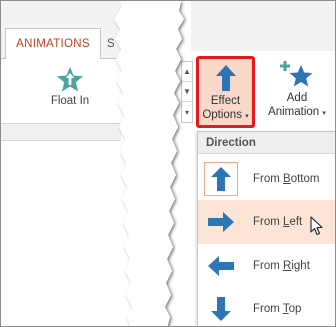 This screenshot has width=336, height=327. What do you see at coordinates (316, 226) in the screenshot?
I see `mouse-cursor-icon` at bounding box center [316, 226].